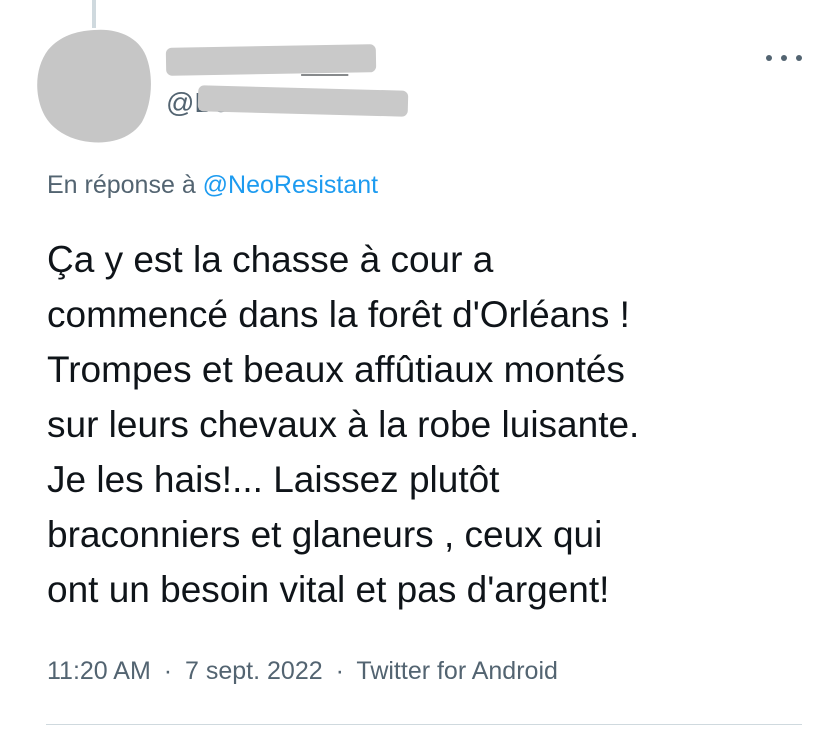 The image size is (832, 734). Describe the element at coordinates (325, 534) in the screenshot. I see `tweet-text-line: braconniers et glaneurs , ceux qui` at that location.